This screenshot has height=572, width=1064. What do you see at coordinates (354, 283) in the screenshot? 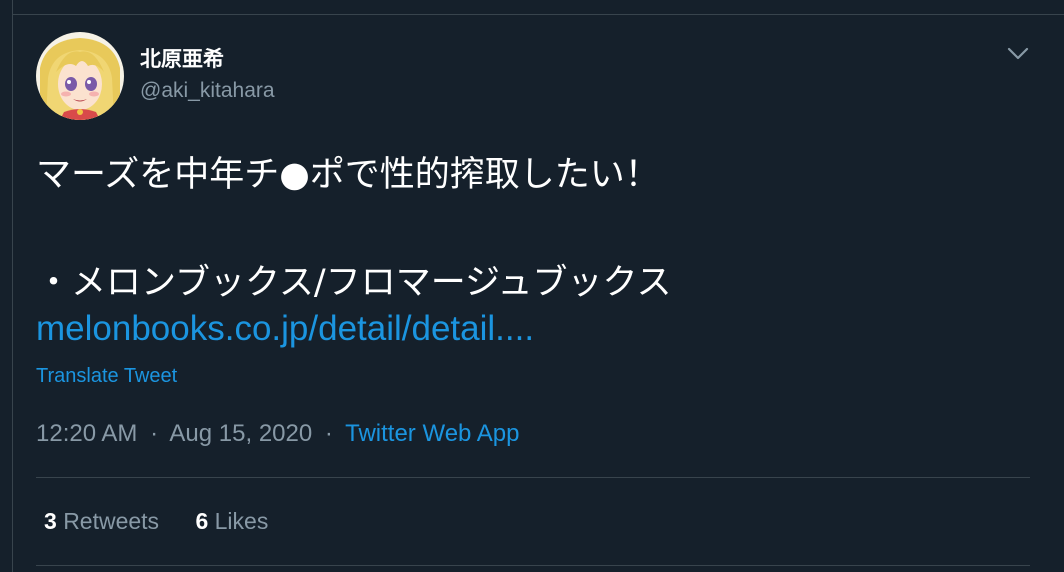
I see `tweet-text-line: ・メロンブックス/フロマージュブックス` at bounding box center [354, 283].